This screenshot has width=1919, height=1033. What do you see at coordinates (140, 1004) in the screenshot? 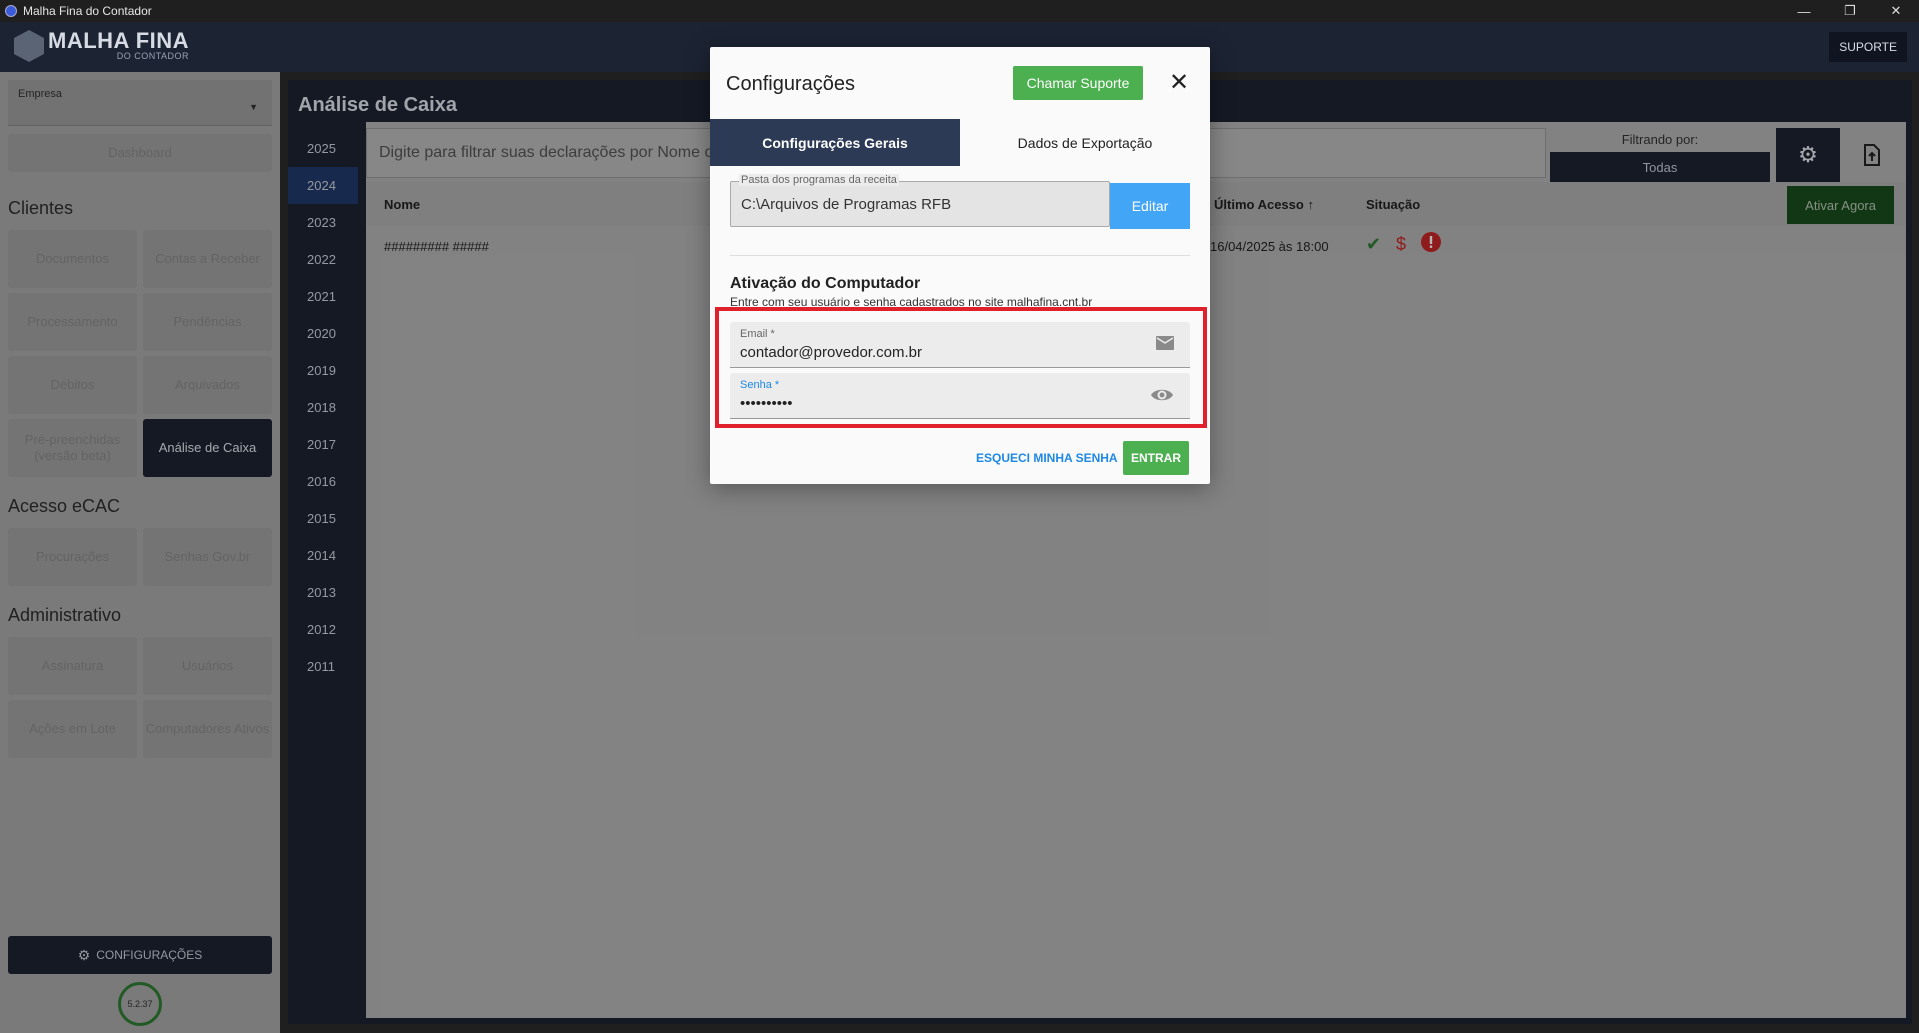
I see `version-badge: 5.2.37` at bounding box center [140, 1004].